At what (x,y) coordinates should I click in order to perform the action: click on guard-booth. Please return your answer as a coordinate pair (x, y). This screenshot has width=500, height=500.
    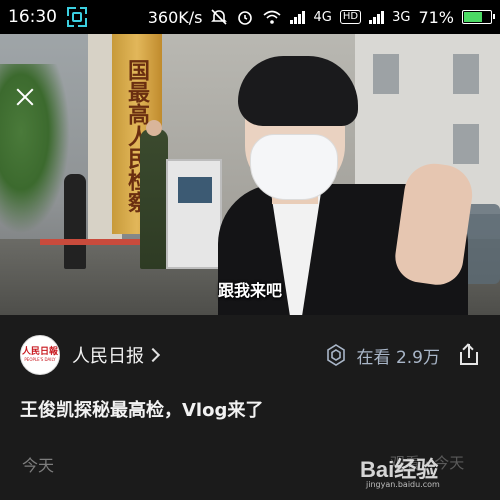
    Looking at the image, I should click on (194, 214).